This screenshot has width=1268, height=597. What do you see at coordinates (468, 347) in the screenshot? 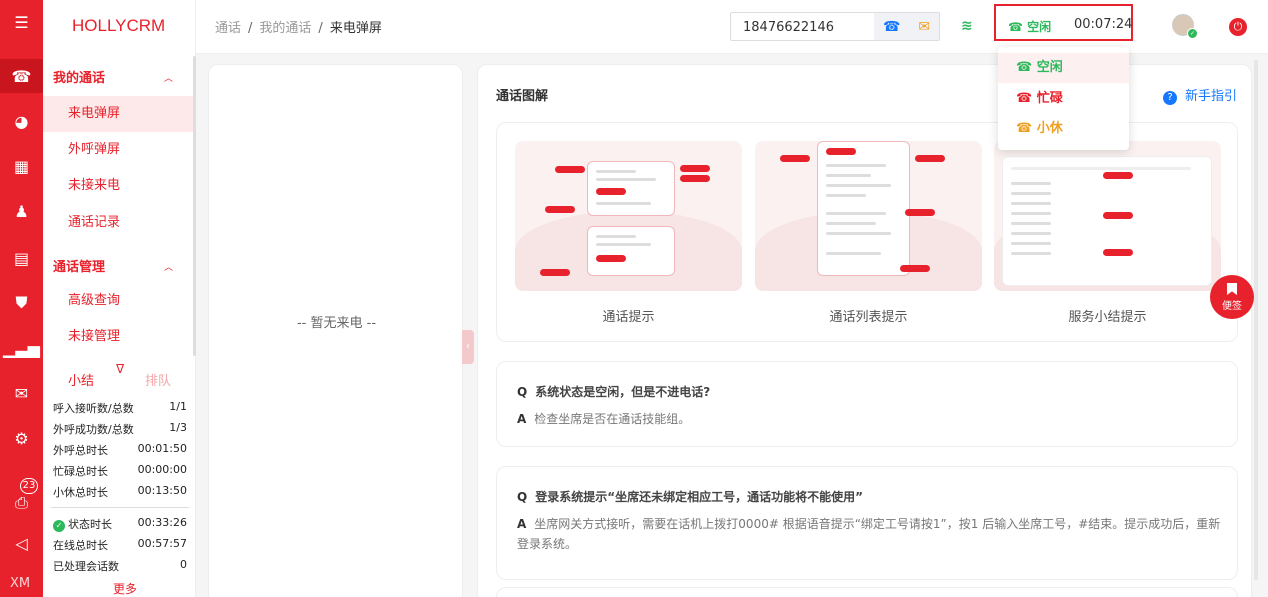
I see `collapse-handle: ‹` at bounding box center [468, 347].